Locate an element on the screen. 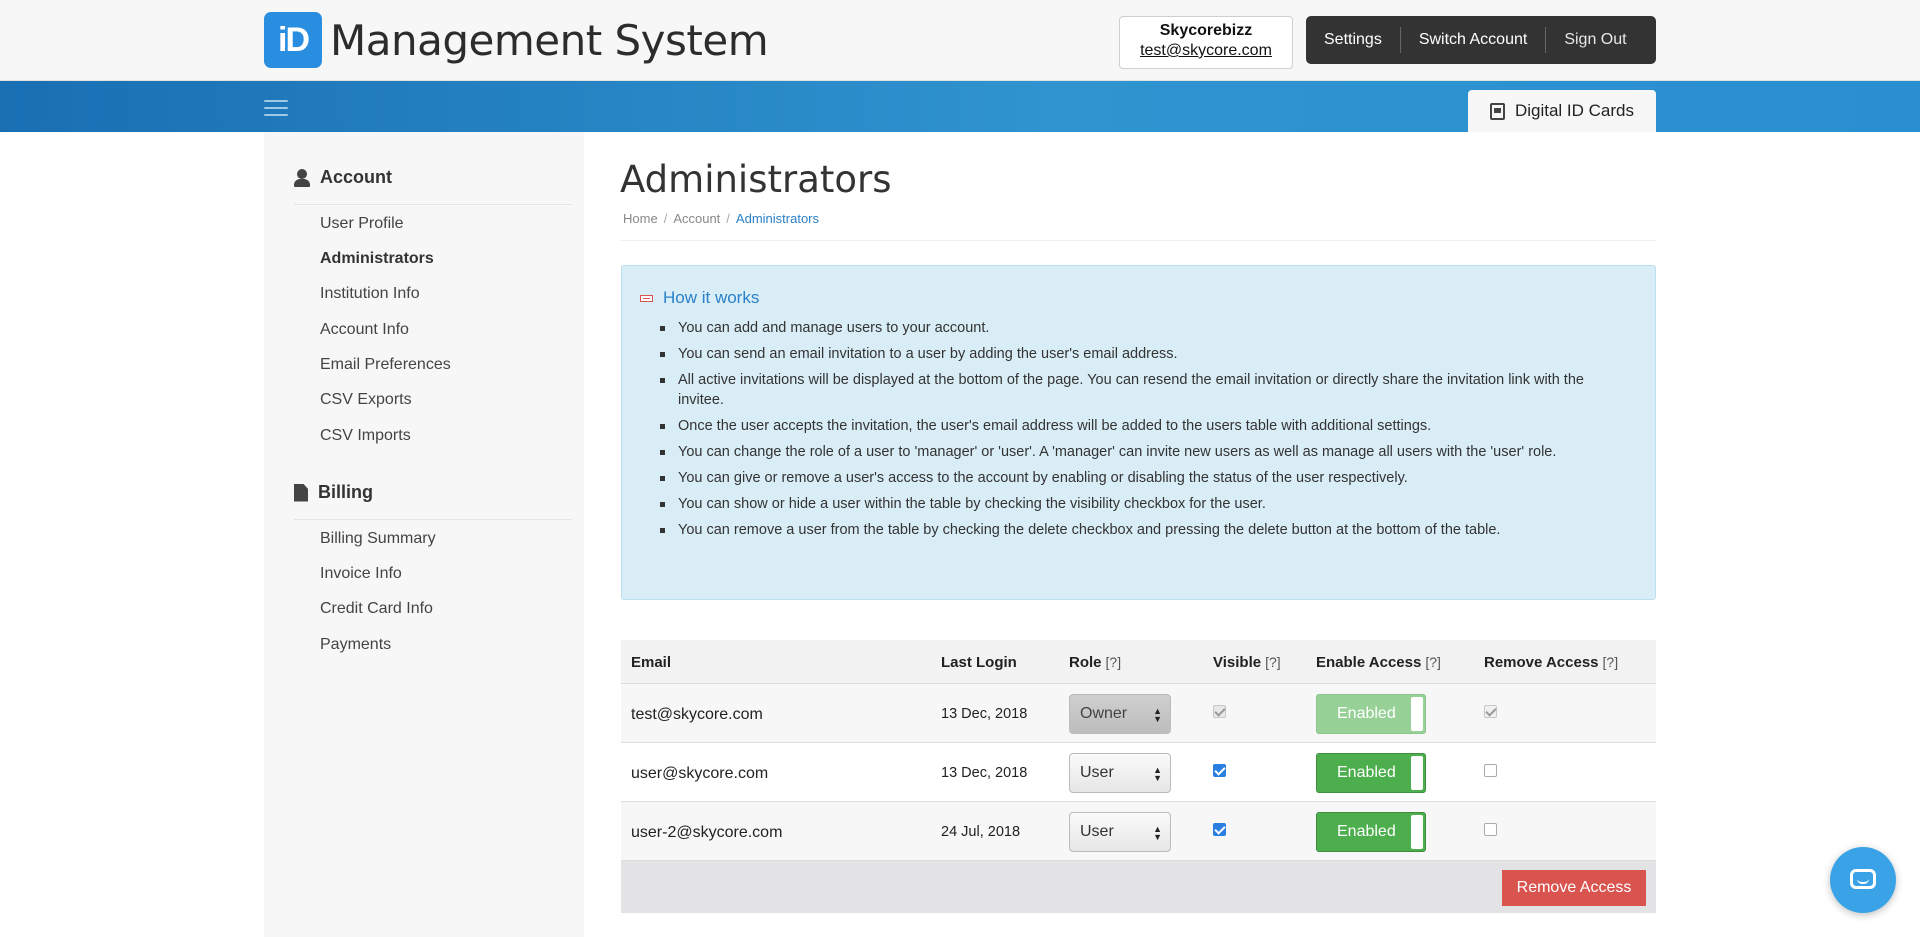 The height and width of the screenshot is (937, 1920). col-last-login: Last Login is located at coordinates (979, 662).